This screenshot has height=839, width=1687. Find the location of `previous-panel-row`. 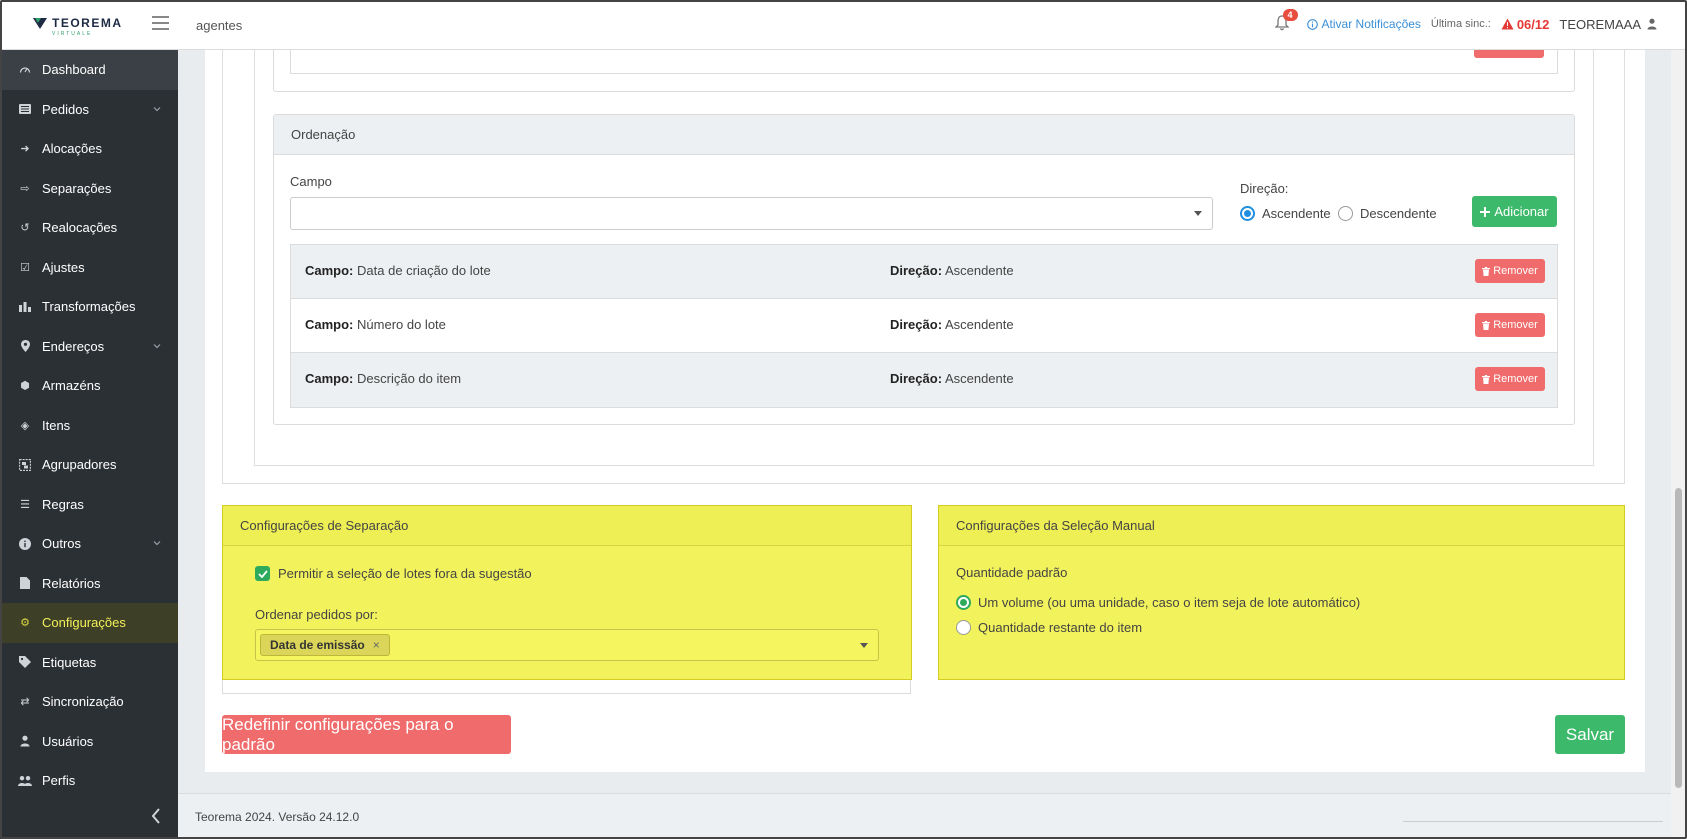

previous-panel-row is located at coordinates (924, 62).